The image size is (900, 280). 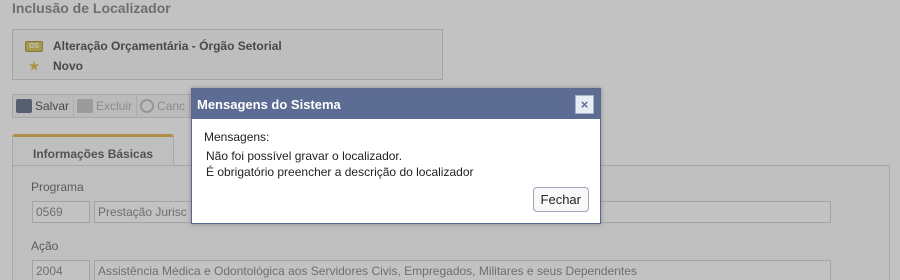 I want to click on dialog-titlebar: Mensagens do Sistema ×, so click(x=396, y=104).